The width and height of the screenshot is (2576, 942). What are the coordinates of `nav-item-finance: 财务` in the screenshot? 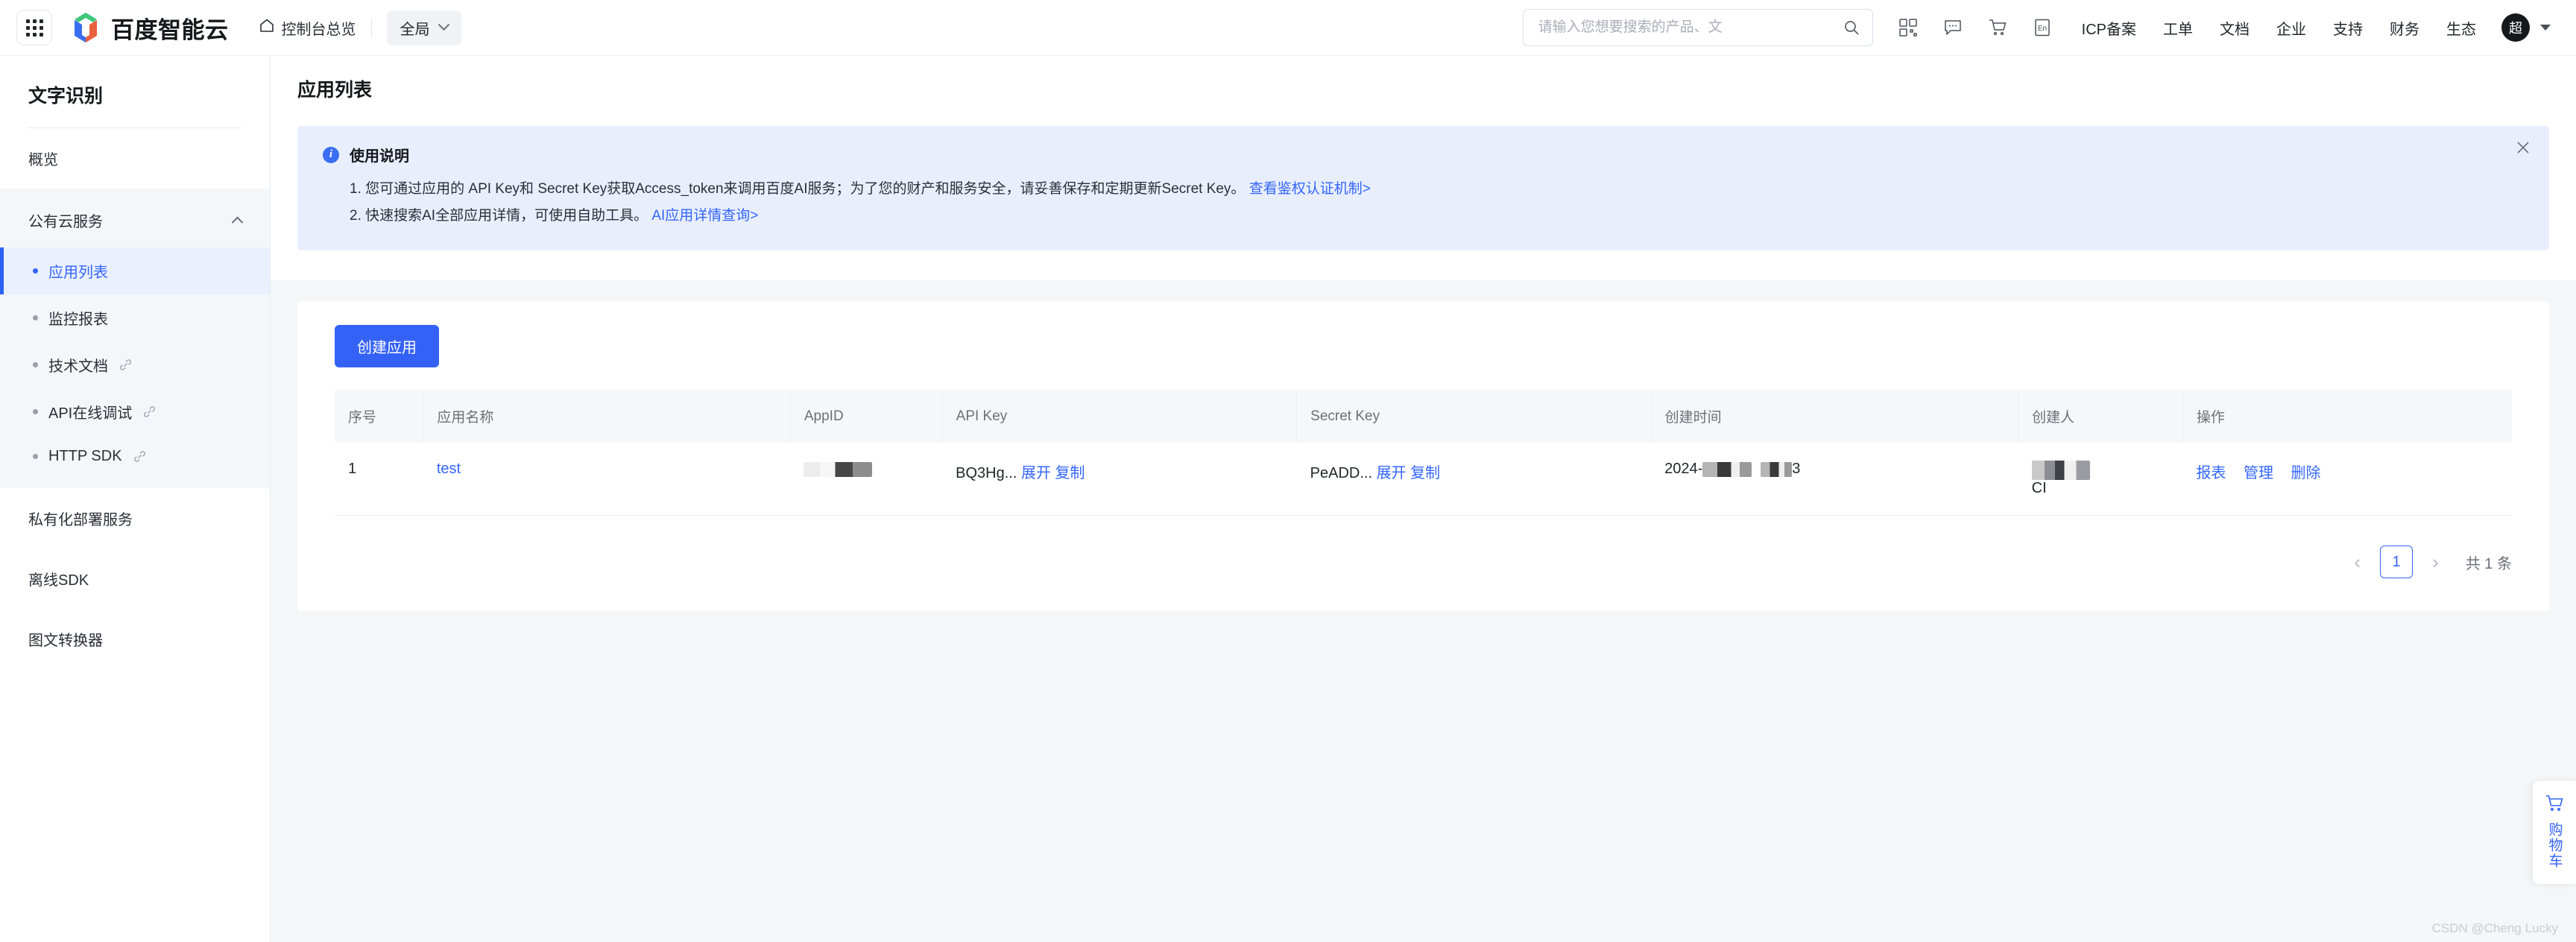 It's located at (2404, 28).